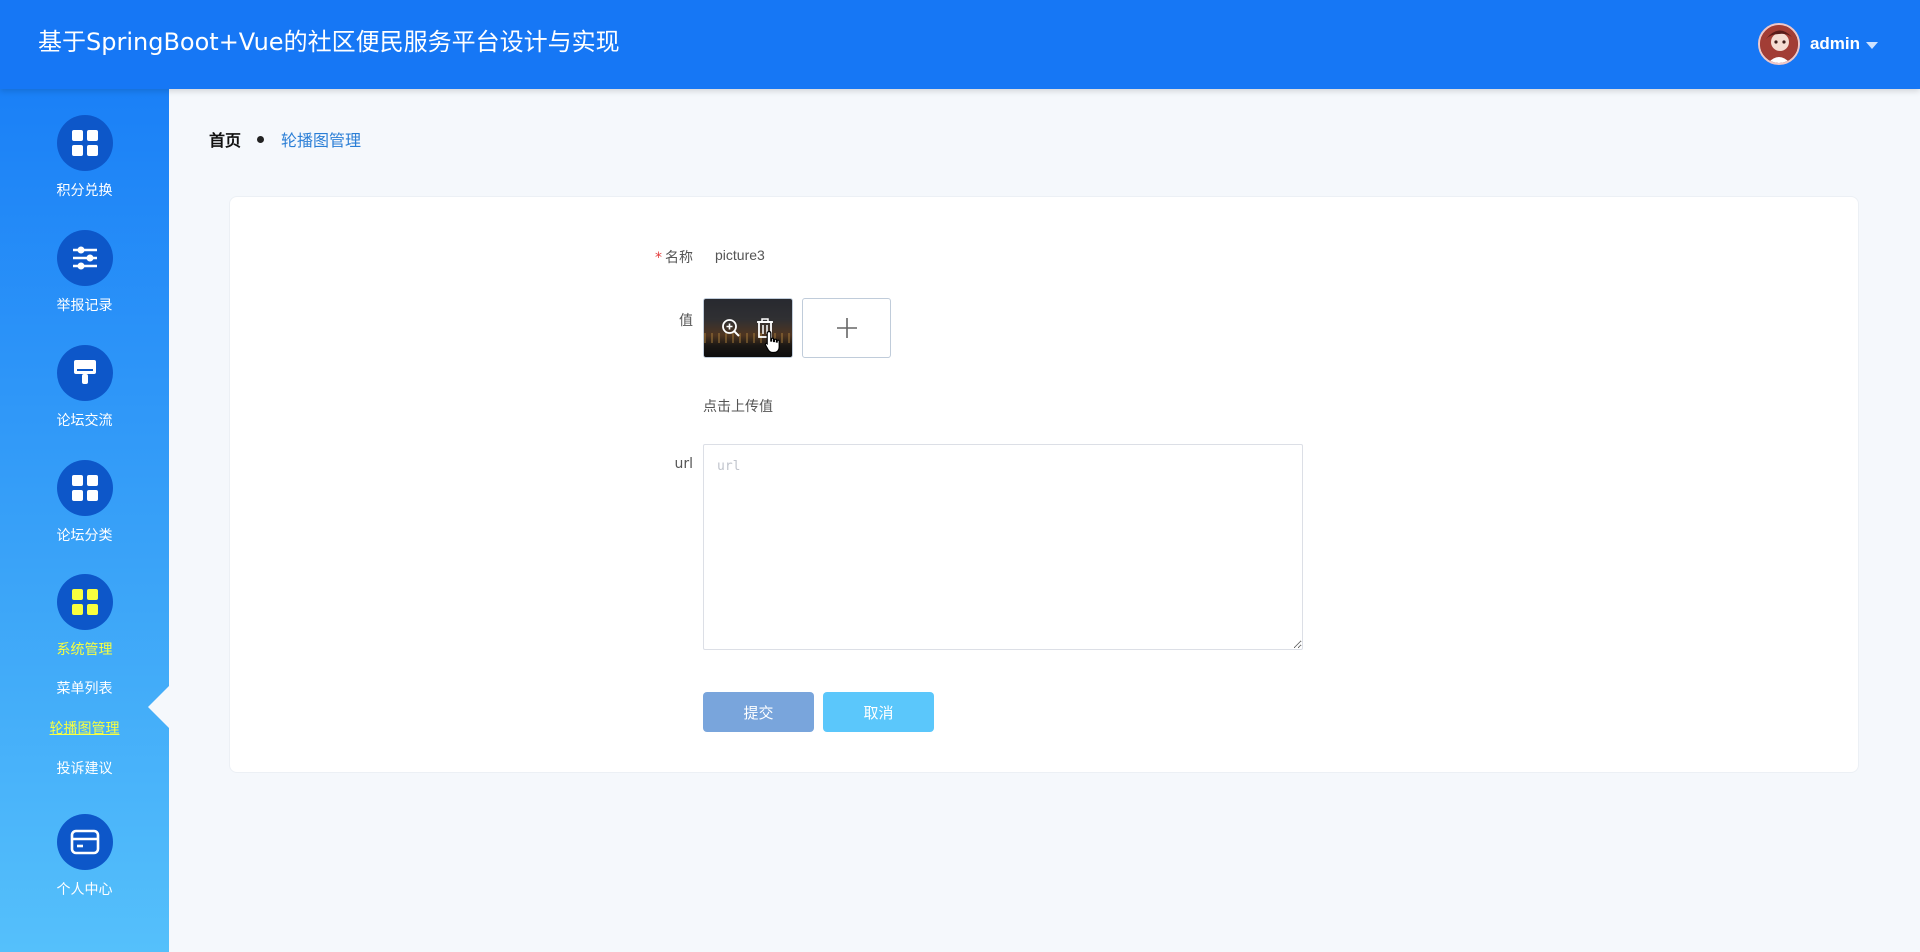 This screenshot has width=1920, height=952. What do you see at coordinates (84, 890) in the screenshot?
I see `sidebar-item-label: 个人中心` at bounding box center [84, 890].